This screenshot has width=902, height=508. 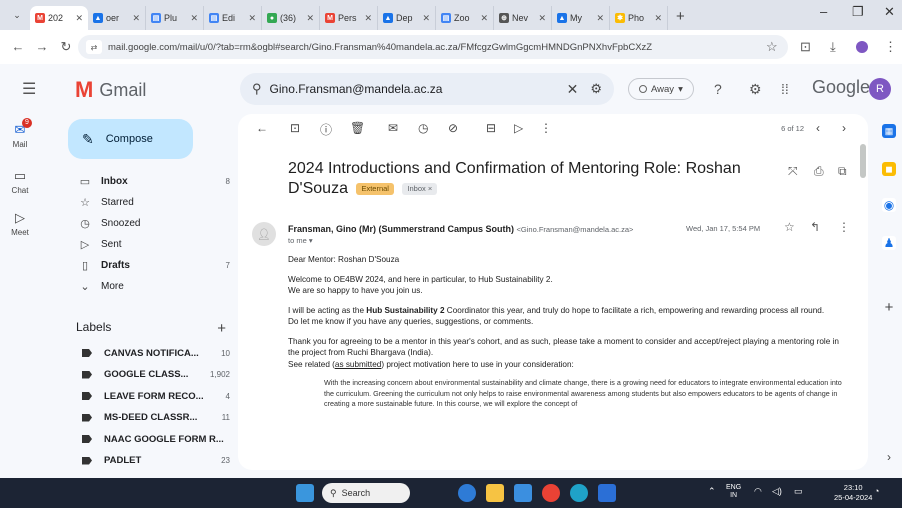 What do you see at coordinates (758, 491) in the screenshot?
I see `wifi-icon: ◠` at bounding box center [758, 491].